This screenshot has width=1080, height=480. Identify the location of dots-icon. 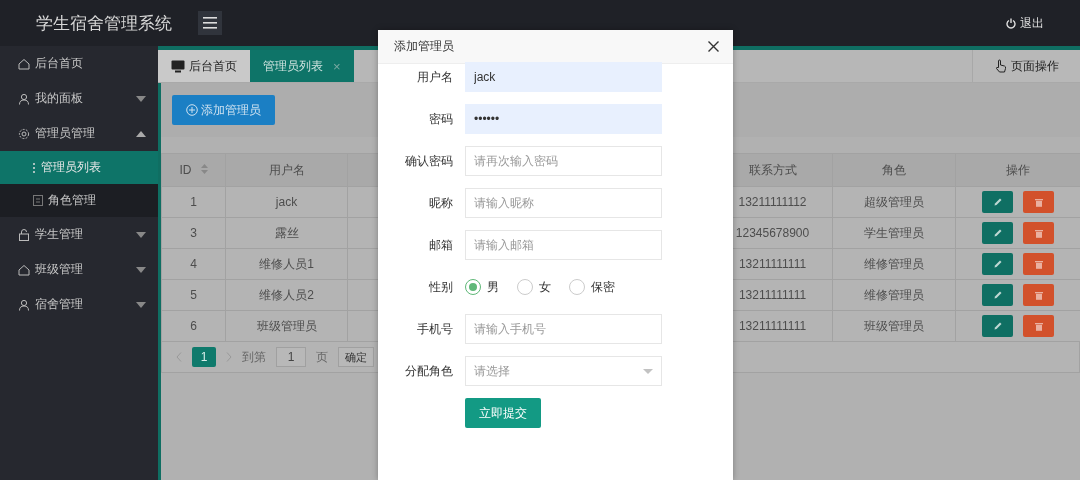
(34, 167).